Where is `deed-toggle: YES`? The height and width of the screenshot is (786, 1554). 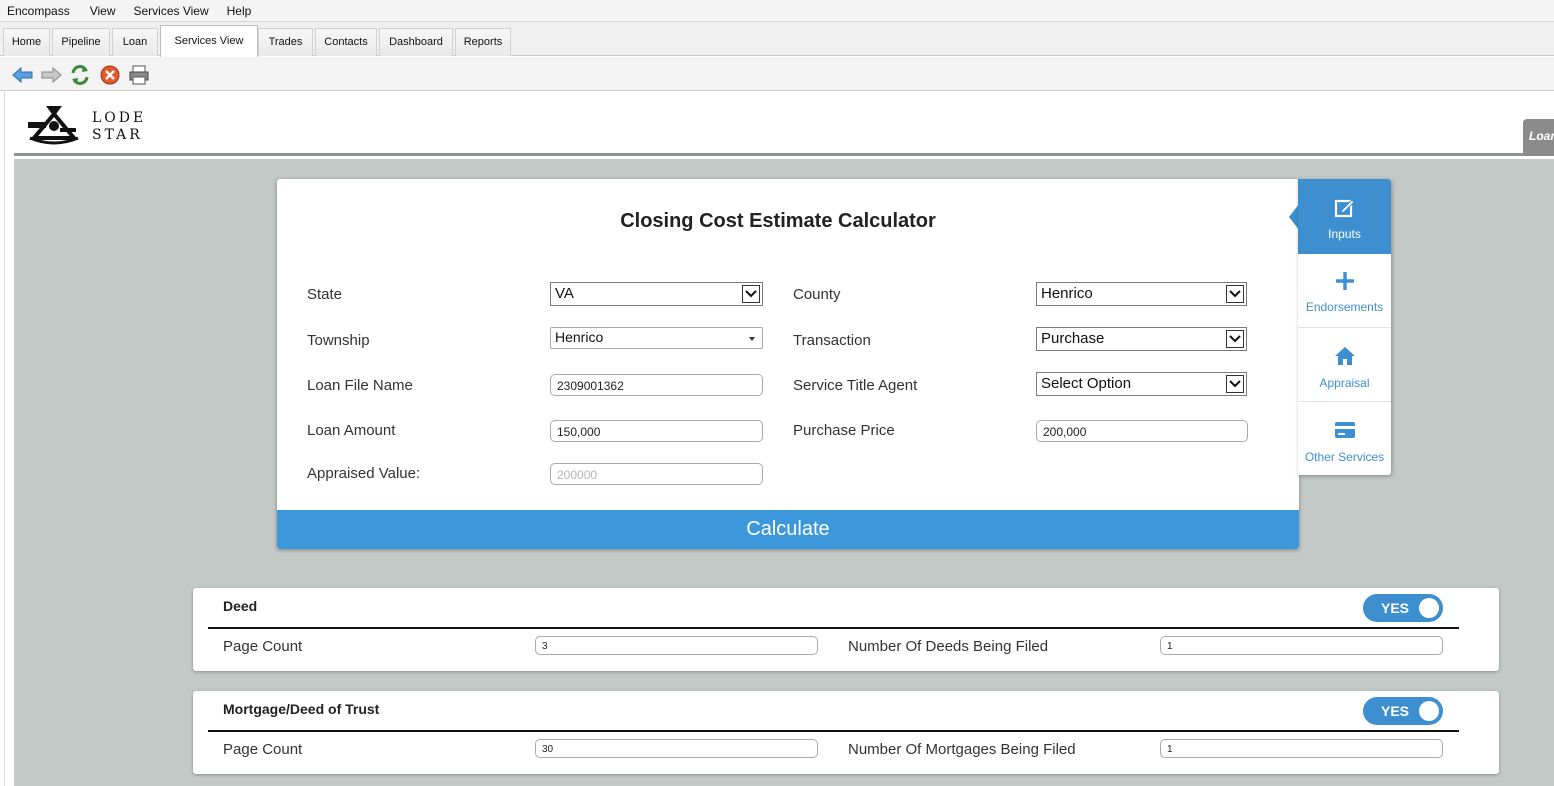
deed-toggle: YES is located at coordinates (1403, 608).